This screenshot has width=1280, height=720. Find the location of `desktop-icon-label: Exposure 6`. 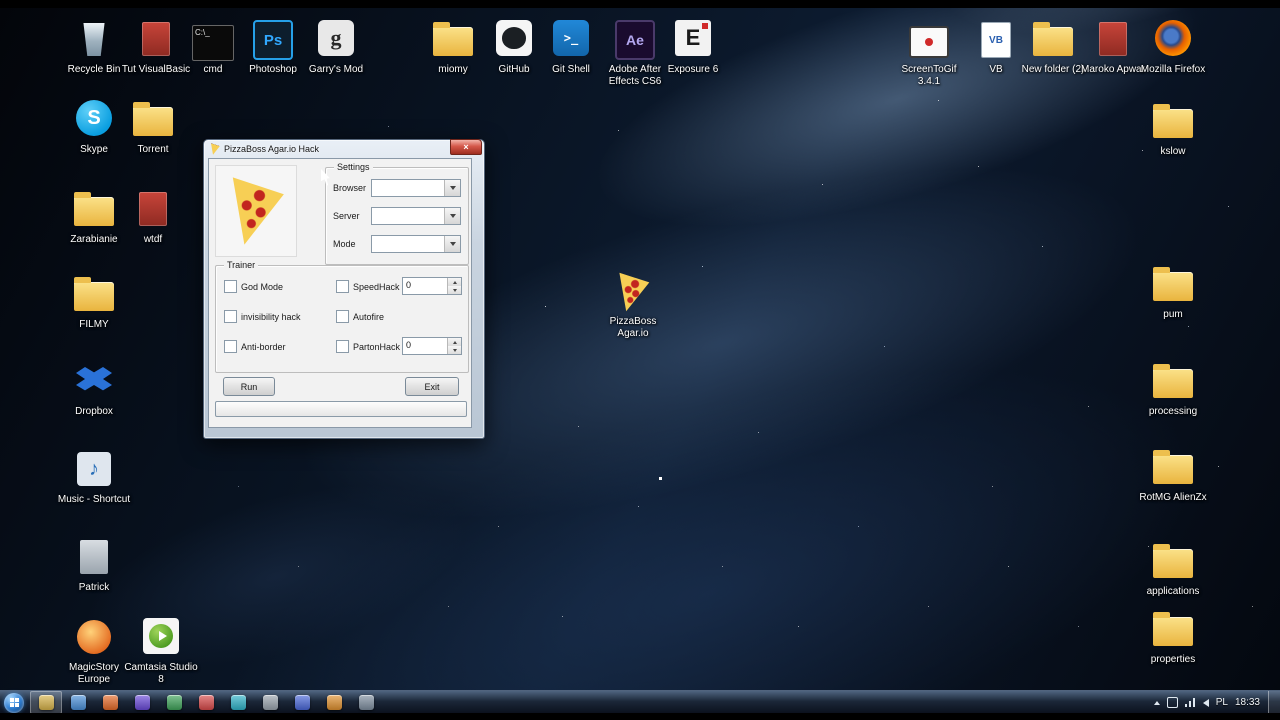

desktop-icon-label: Exposure 6 is located at coordinates (693, 69).